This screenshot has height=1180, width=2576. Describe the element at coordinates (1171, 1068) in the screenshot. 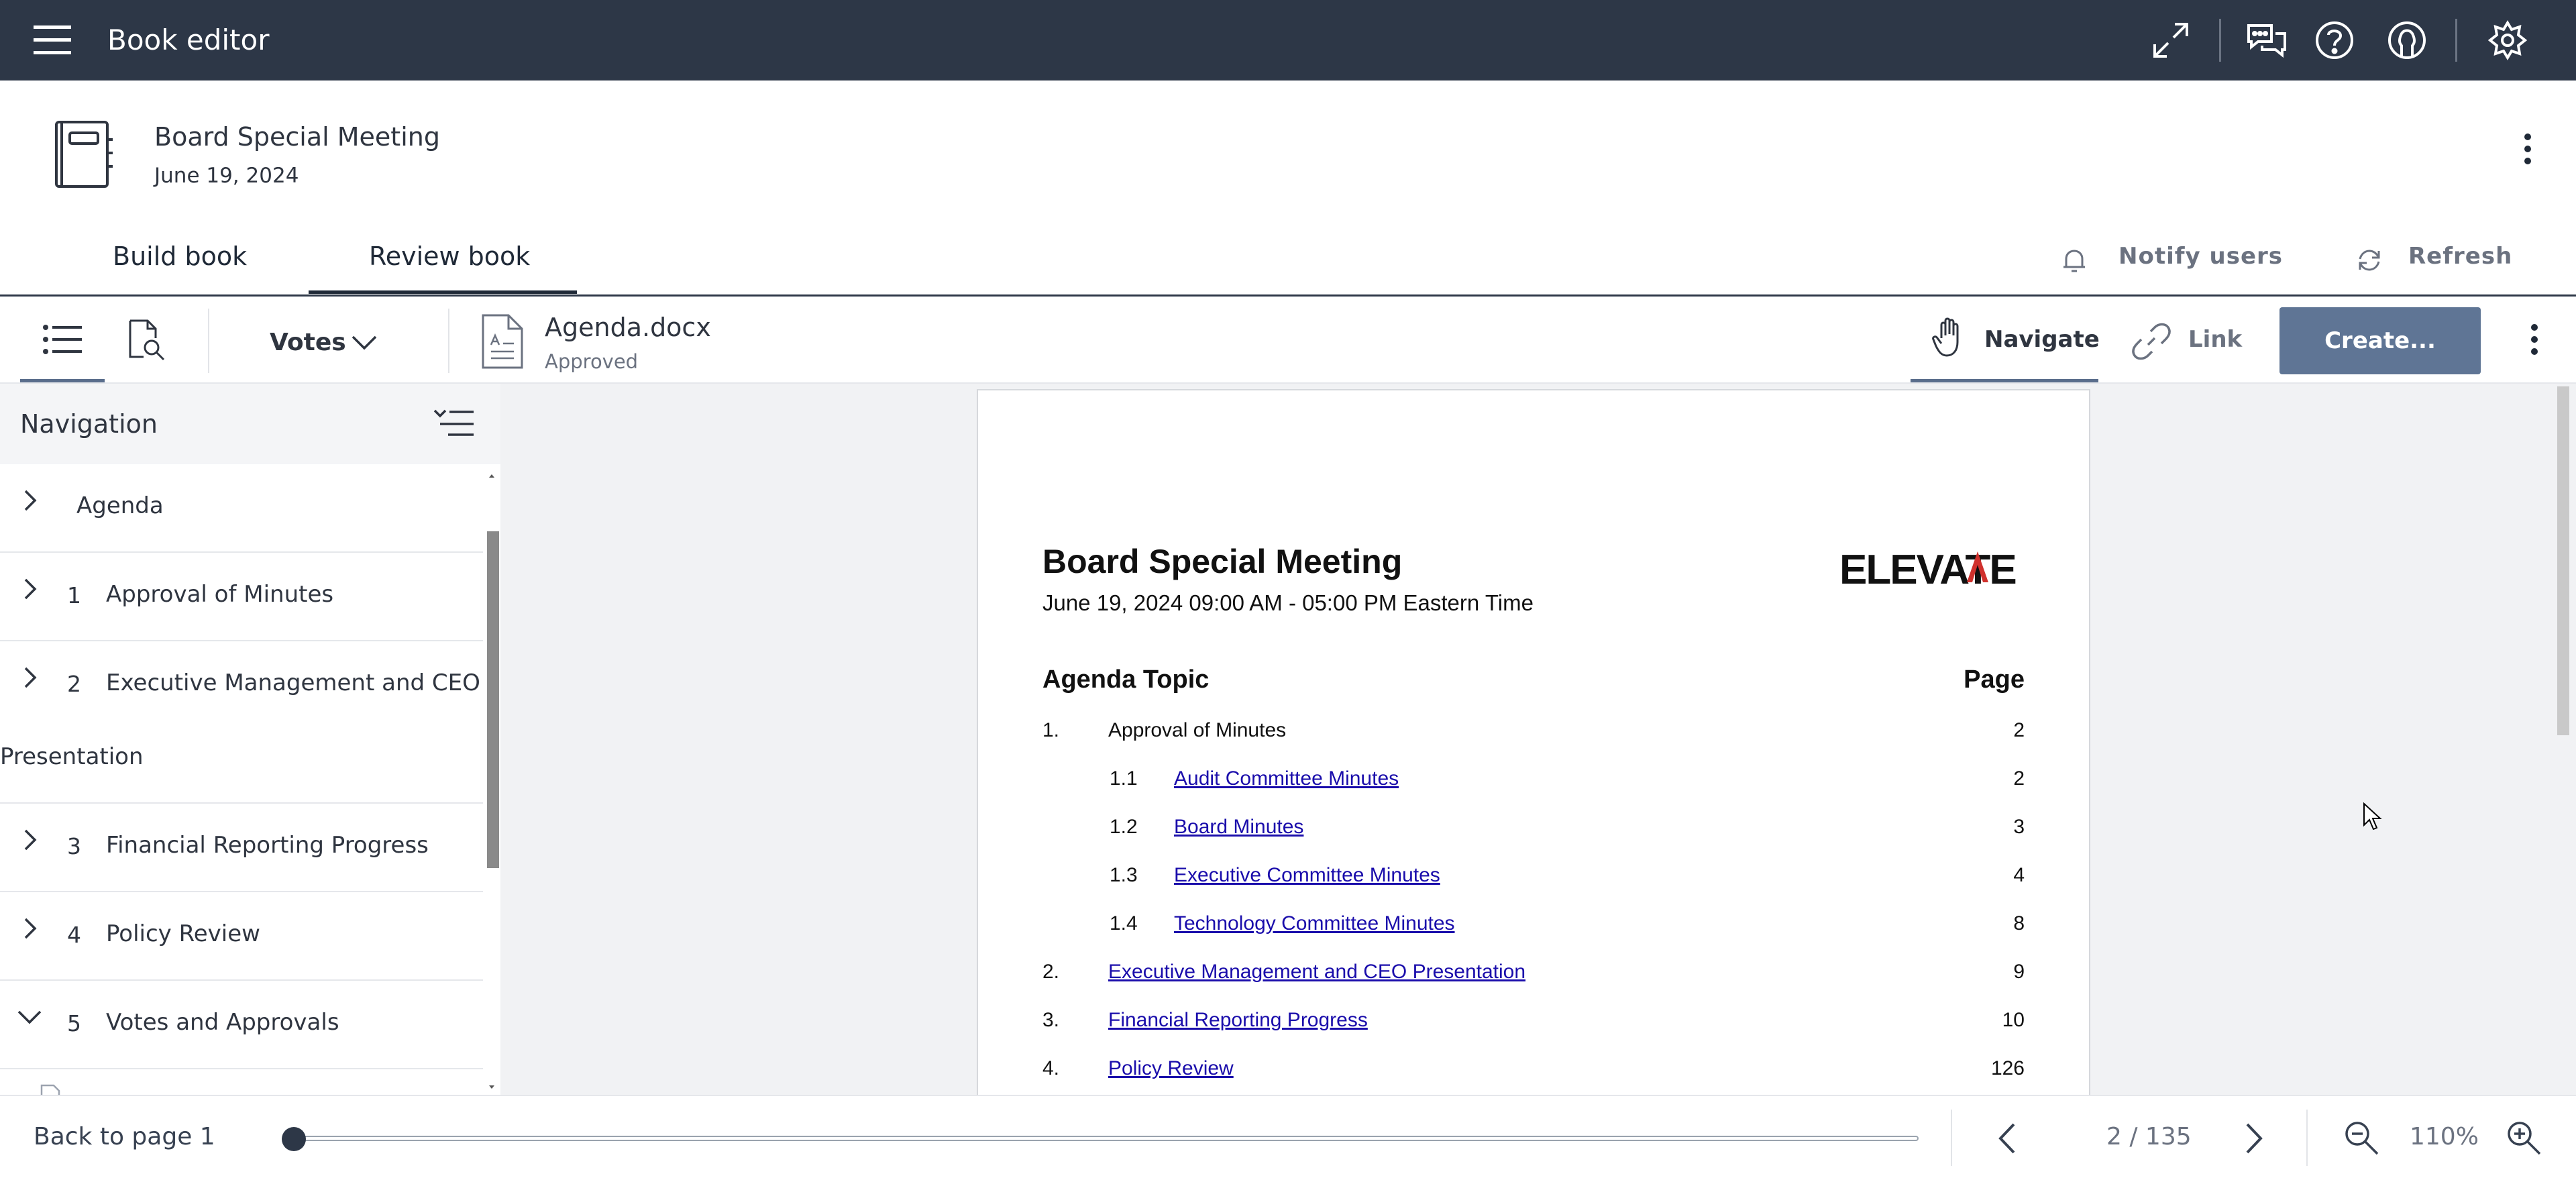

I see `agenda-row-link: Policy Review` at that location.